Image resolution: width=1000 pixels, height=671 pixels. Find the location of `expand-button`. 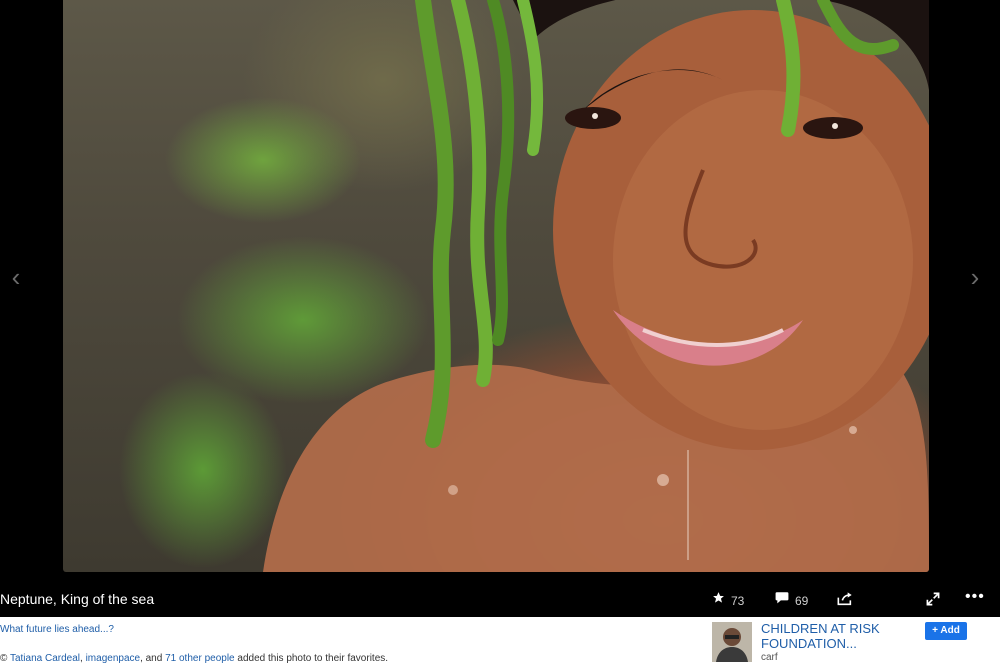

expand-button is located at coordinates (933, 601).